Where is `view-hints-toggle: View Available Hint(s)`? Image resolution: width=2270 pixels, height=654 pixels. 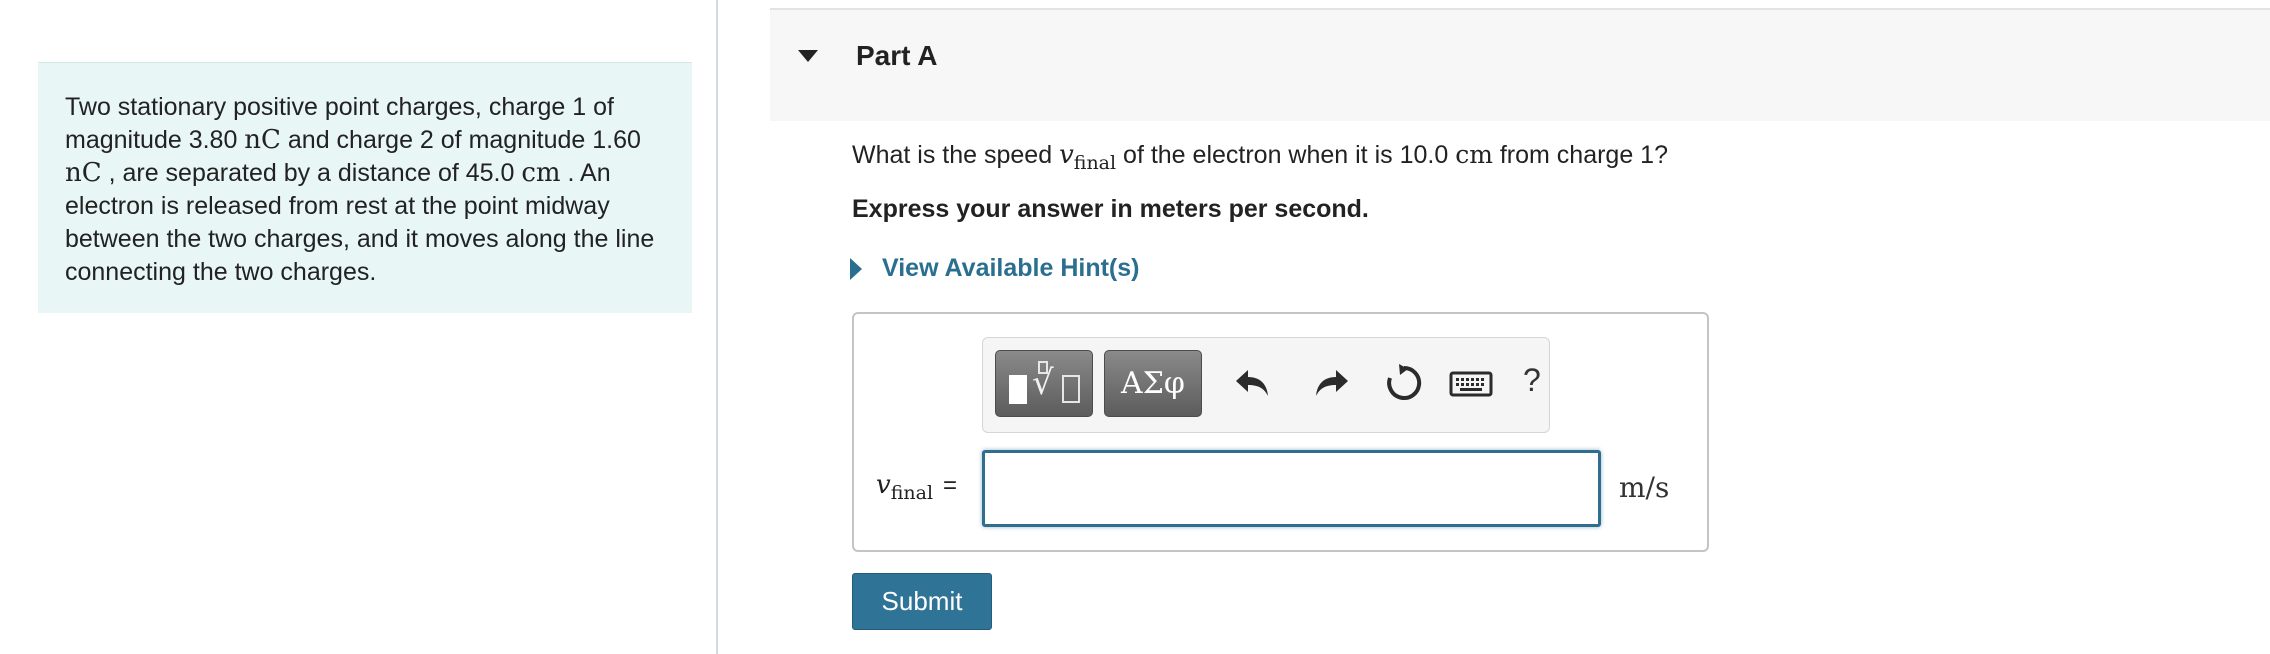
view-hints-toggle: View Available Hint(s) is located at coordinates (994, 268).